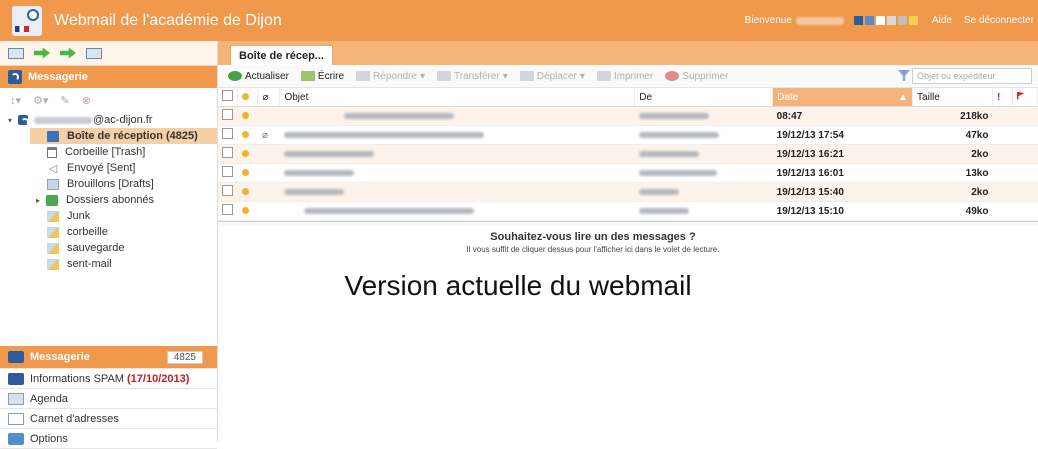 The height and width of the screenshot is (449, 1038). I want to click on folder-inbox: Boîte de réception (4825), so click(123, 136).